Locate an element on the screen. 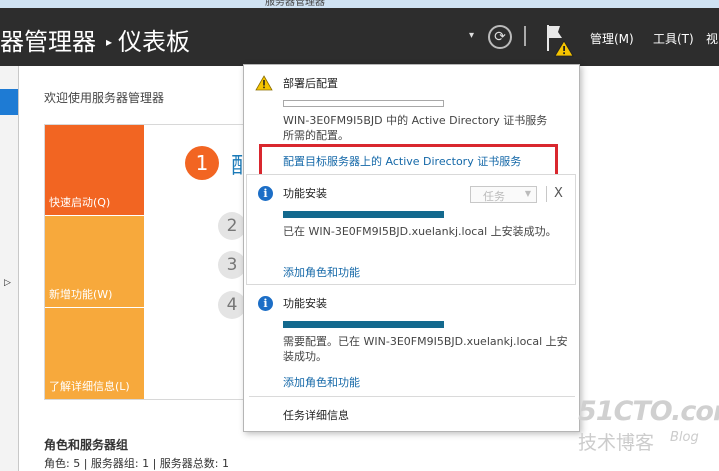  header-bar: 器管理器 ▸ 仪表板 ▾ ⟳ 管理(M) 工具(T) 视 is located at coordinates (359, 37).